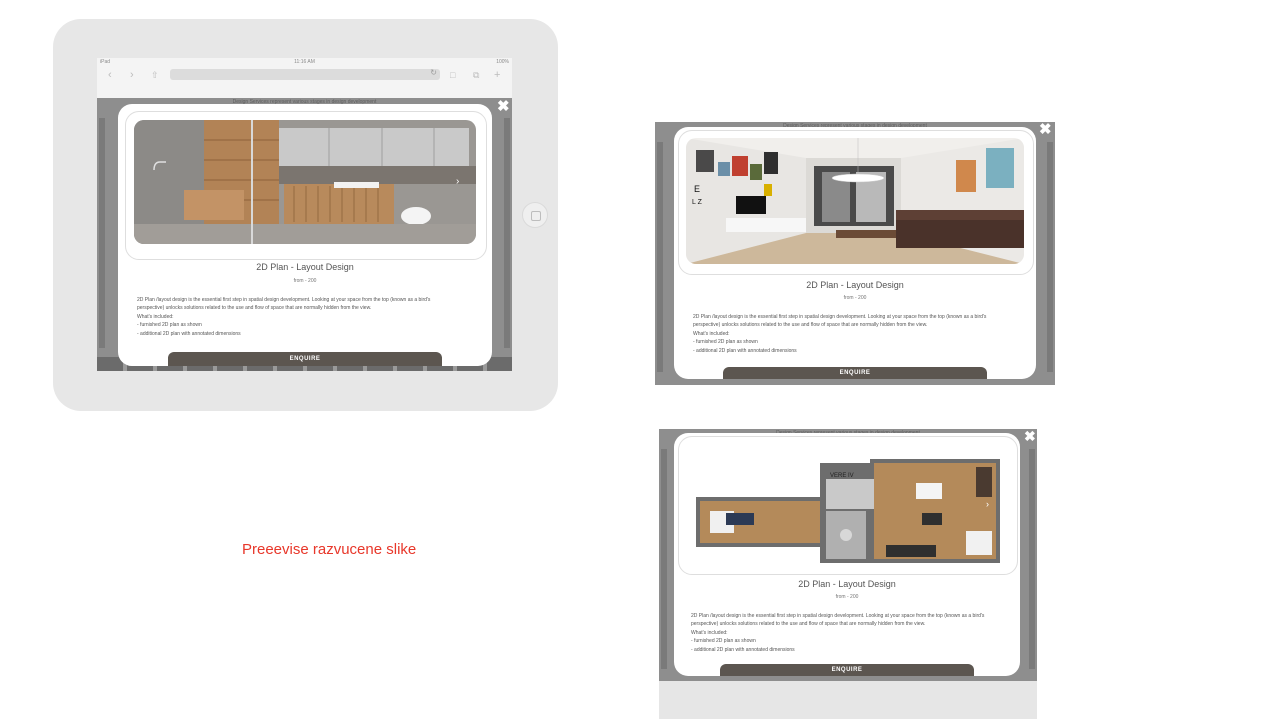  I want to click on book-icon: □, so click(452, 75).